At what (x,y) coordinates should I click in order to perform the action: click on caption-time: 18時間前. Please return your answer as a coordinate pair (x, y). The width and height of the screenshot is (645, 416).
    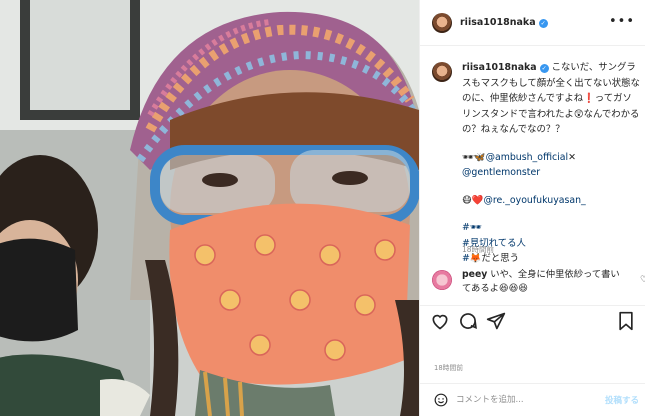
    Looking at the image, I should click on (478, 249).